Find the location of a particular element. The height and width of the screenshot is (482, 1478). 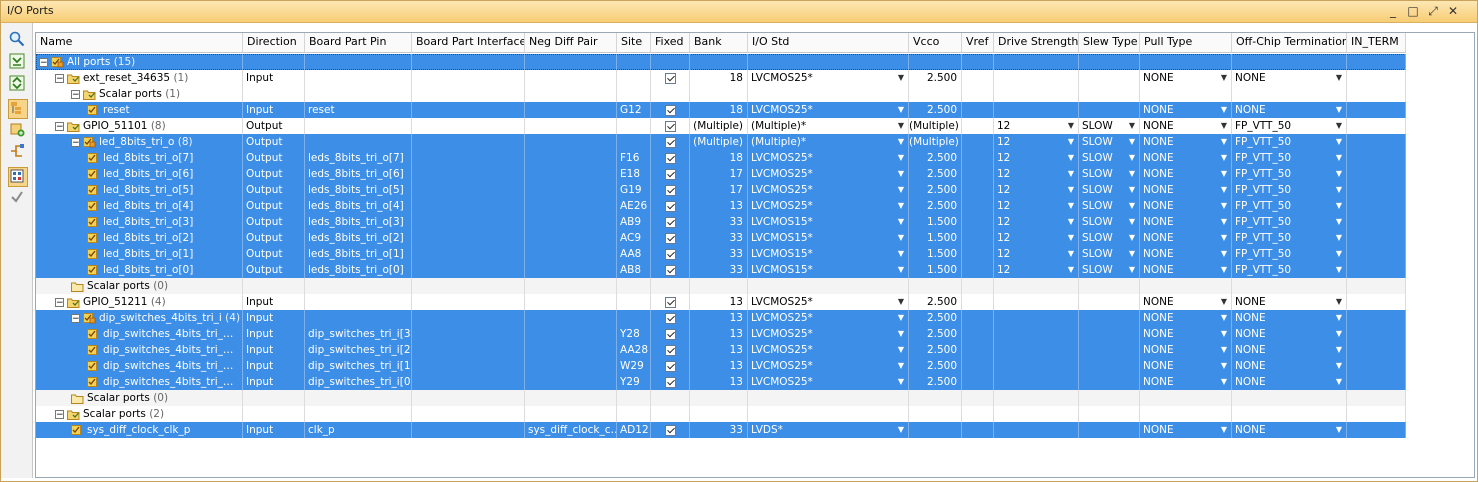

window-titlebar: I/O Ports _ □ ⤢ ✕ is located at coordinates (739, 12).